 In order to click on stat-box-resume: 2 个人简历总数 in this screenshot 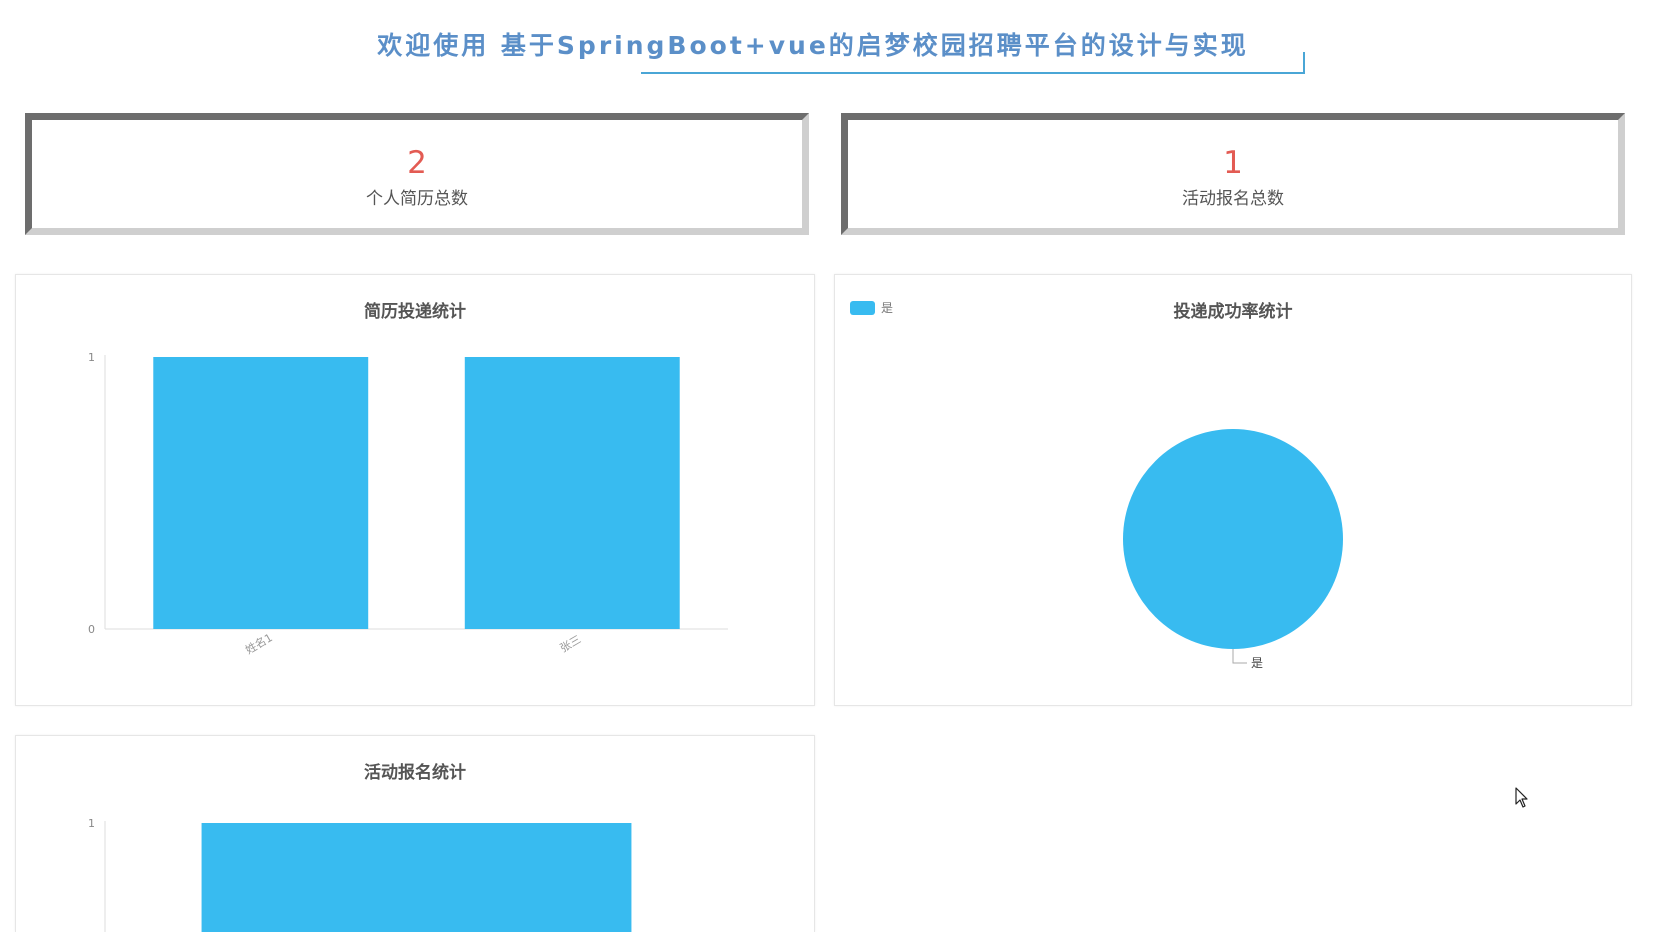, I will do `click(417, 174)`.